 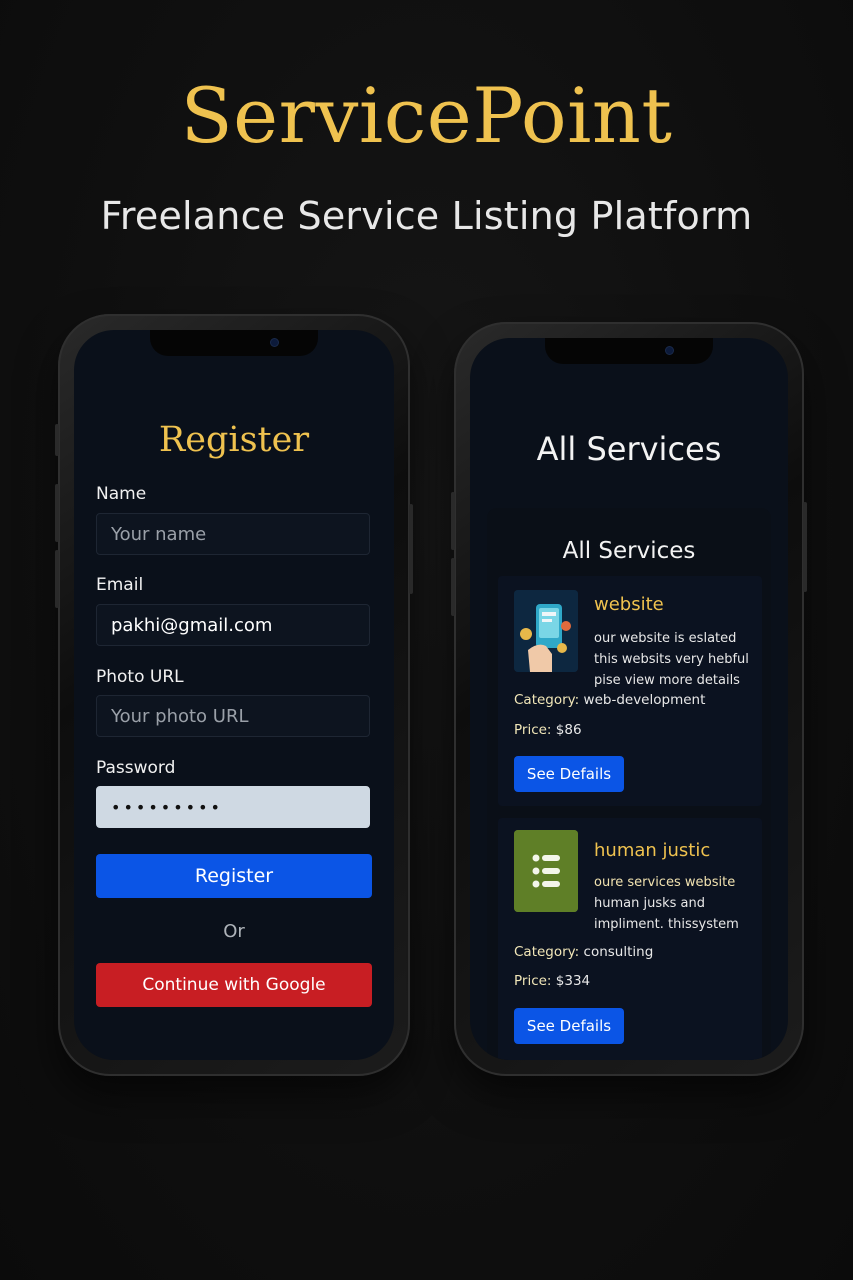 I want to click on list-icon, so click(x=546, y=871).